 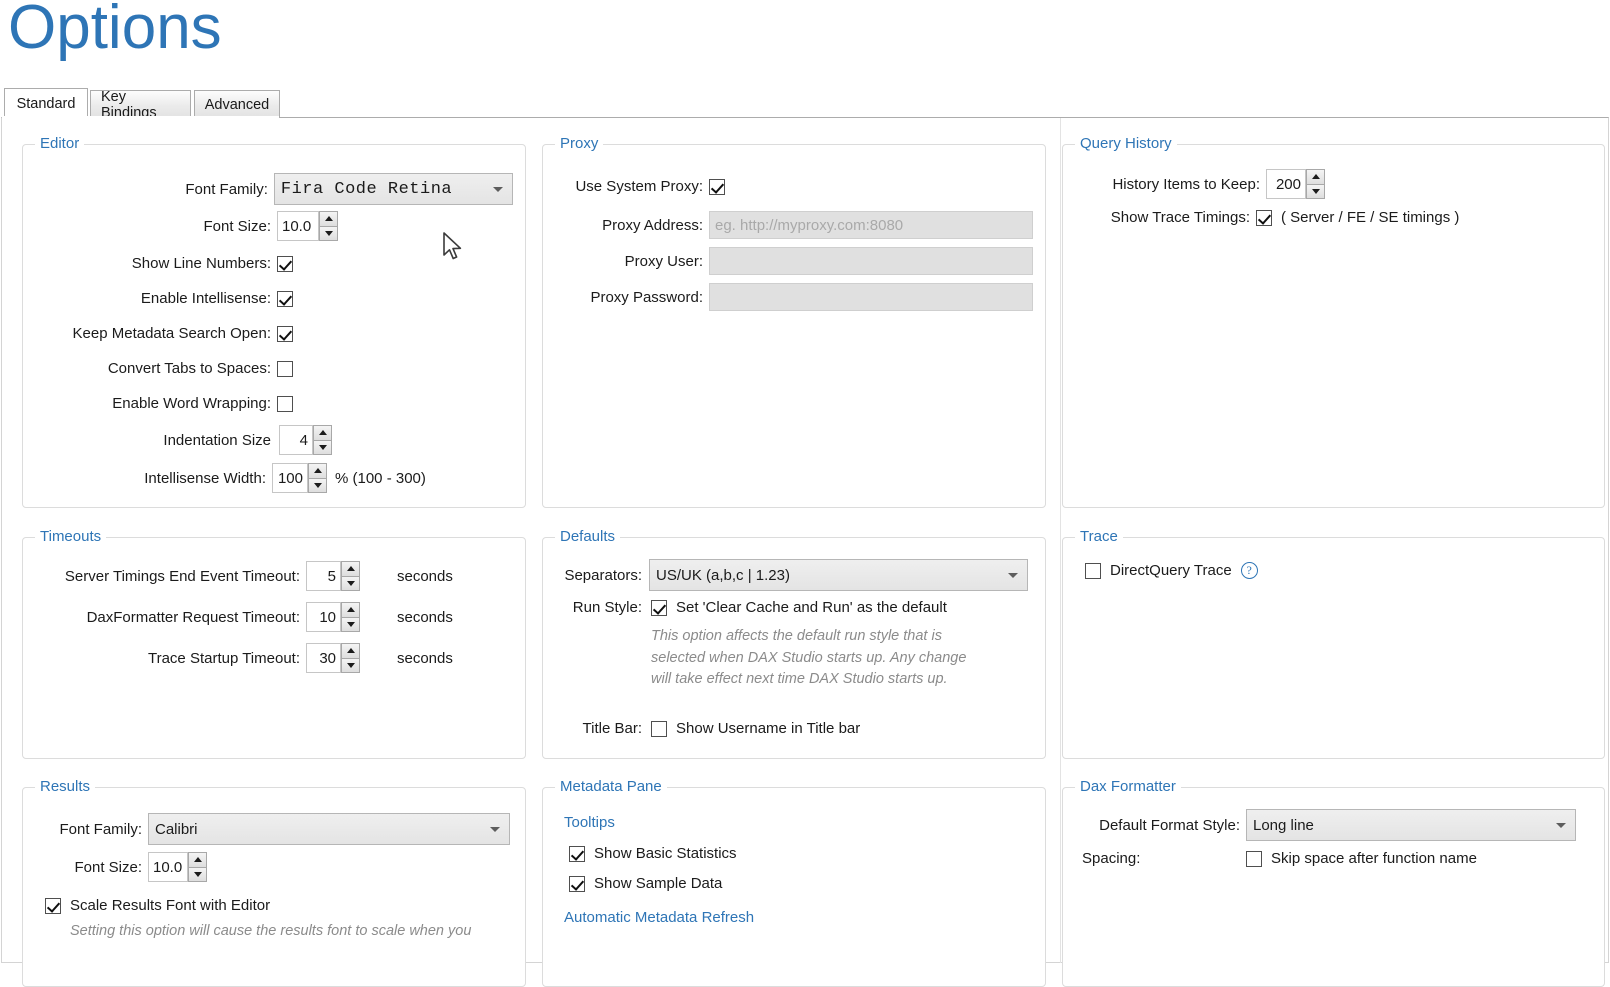 What do you see at coordinates (717, 186) in the screenshot?
I see `use-system-proxy-checkbox` at bounding box center [717, 186].